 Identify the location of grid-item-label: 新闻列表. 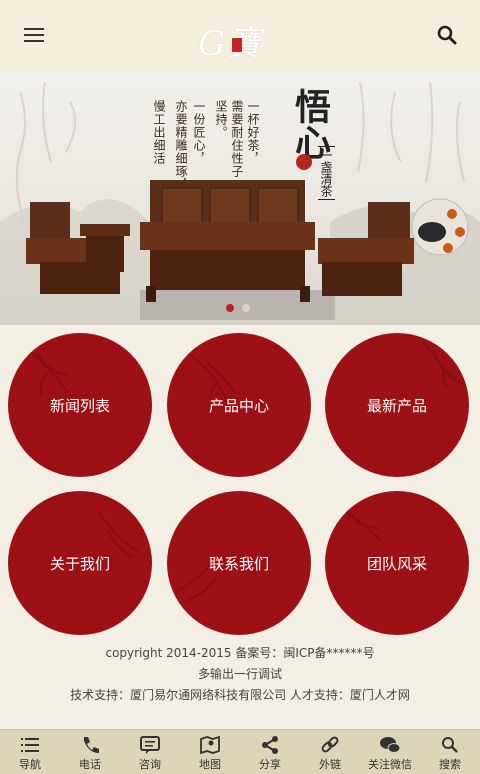
(79, 405).